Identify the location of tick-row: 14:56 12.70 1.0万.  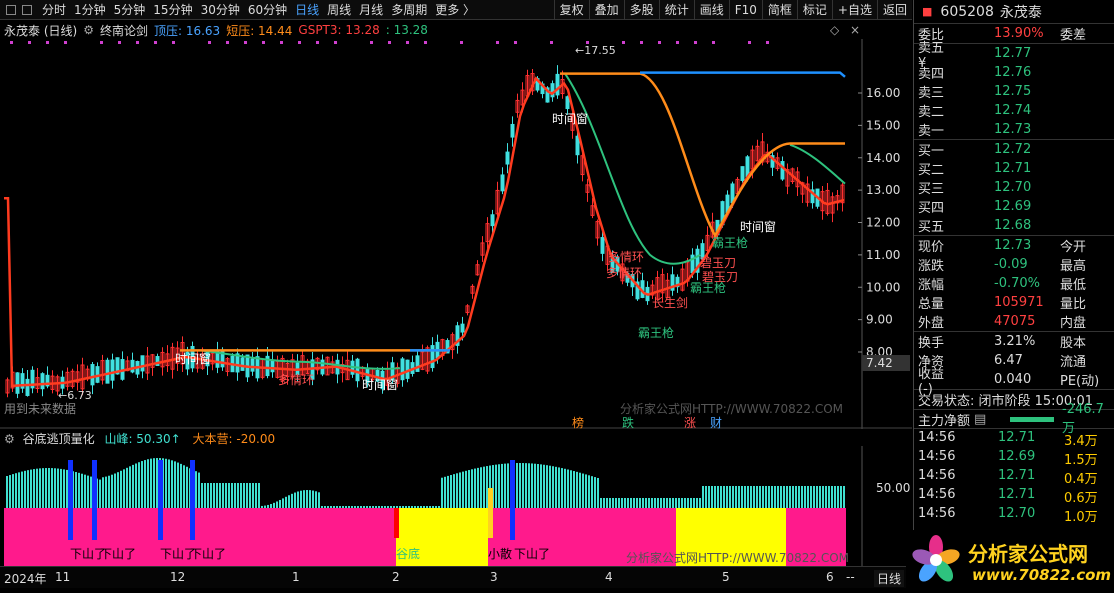
(1014, 514).